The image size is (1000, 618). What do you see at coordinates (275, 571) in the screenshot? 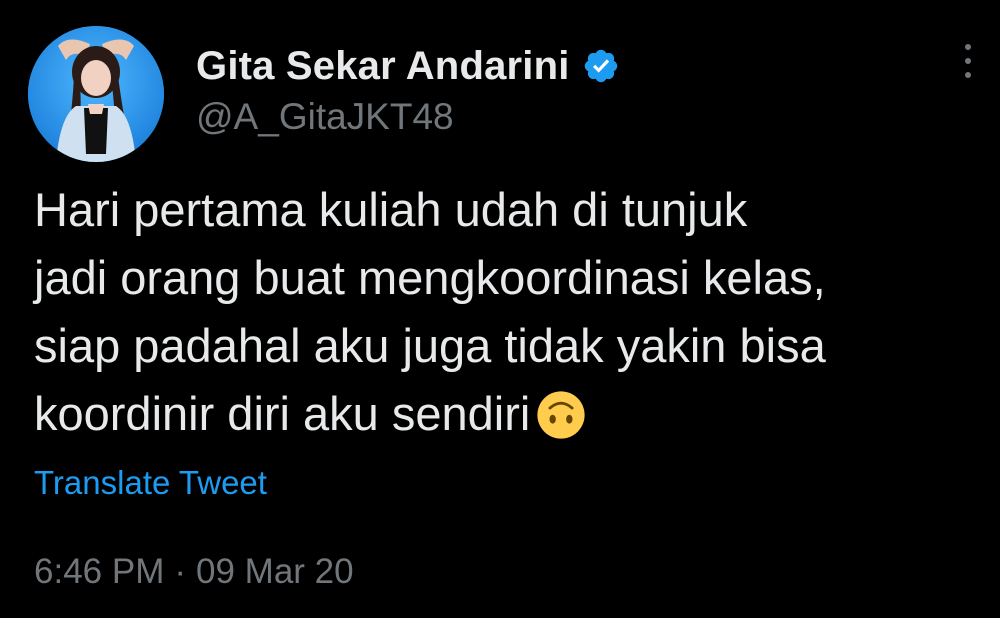
I see `tweet-date: 09 Mar 20` at bounding box center [275, 571].